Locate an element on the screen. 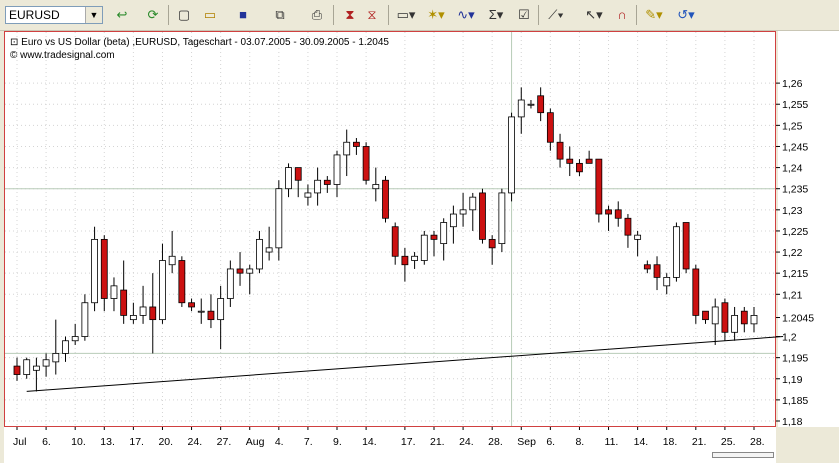 This screenshot has width=839, height=463. chart-icon: ⧗ is located at coordinates (350, 15).